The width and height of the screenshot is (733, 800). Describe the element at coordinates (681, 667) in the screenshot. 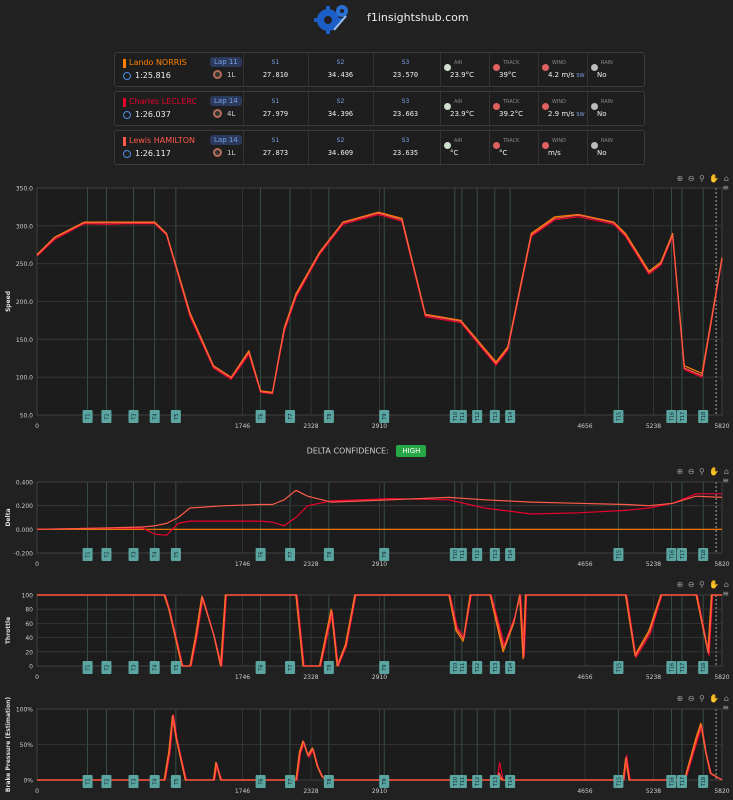

I see `corner-marker: T17` at that location.